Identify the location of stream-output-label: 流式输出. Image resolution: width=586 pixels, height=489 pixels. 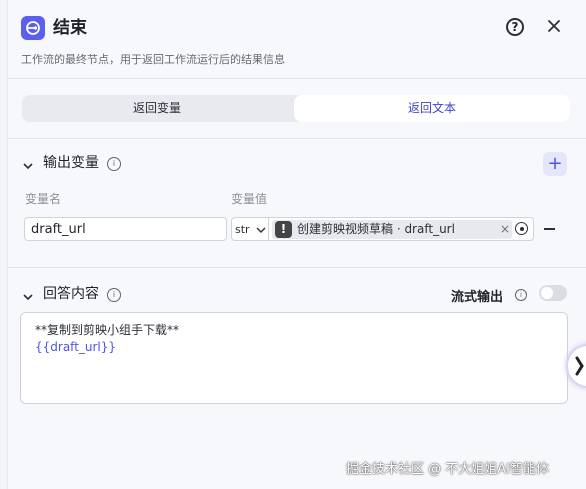
(477, 297).